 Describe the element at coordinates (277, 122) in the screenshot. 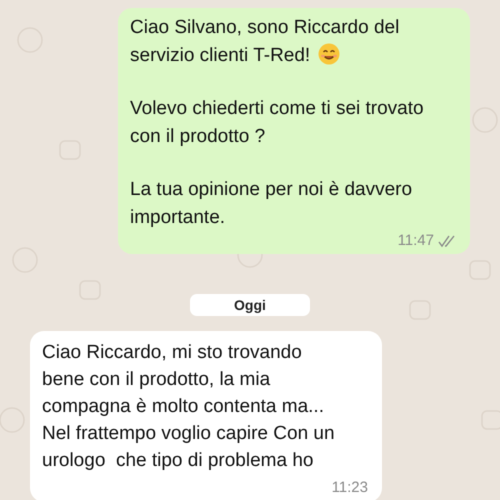

I see `message-text: Volevo chiederti come ti sei trovato con il prodotto ?` at that location.